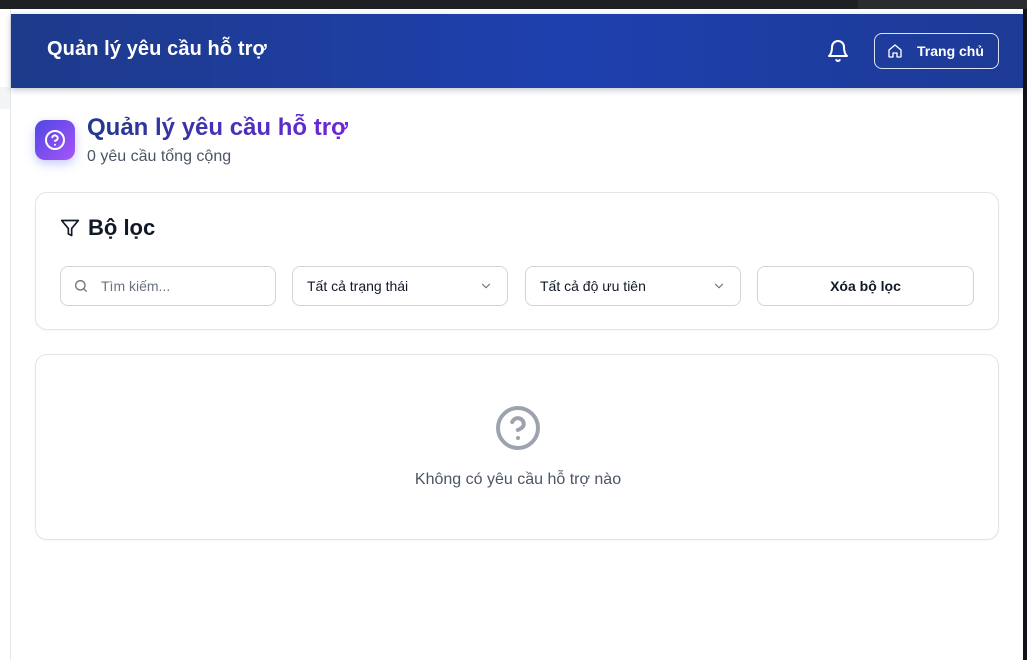  What do you see at coordinates (122, 227) in the screenshot?
I see `filter-title-label: Bộ lọc` at bounding box center [122, 227].